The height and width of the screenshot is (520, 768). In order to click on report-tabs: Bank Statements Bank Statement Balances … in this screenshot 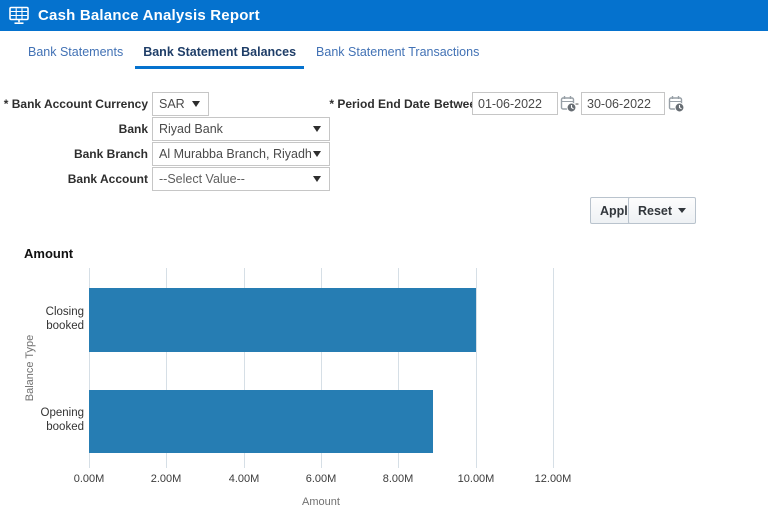, I will do `click(253, 52)`.